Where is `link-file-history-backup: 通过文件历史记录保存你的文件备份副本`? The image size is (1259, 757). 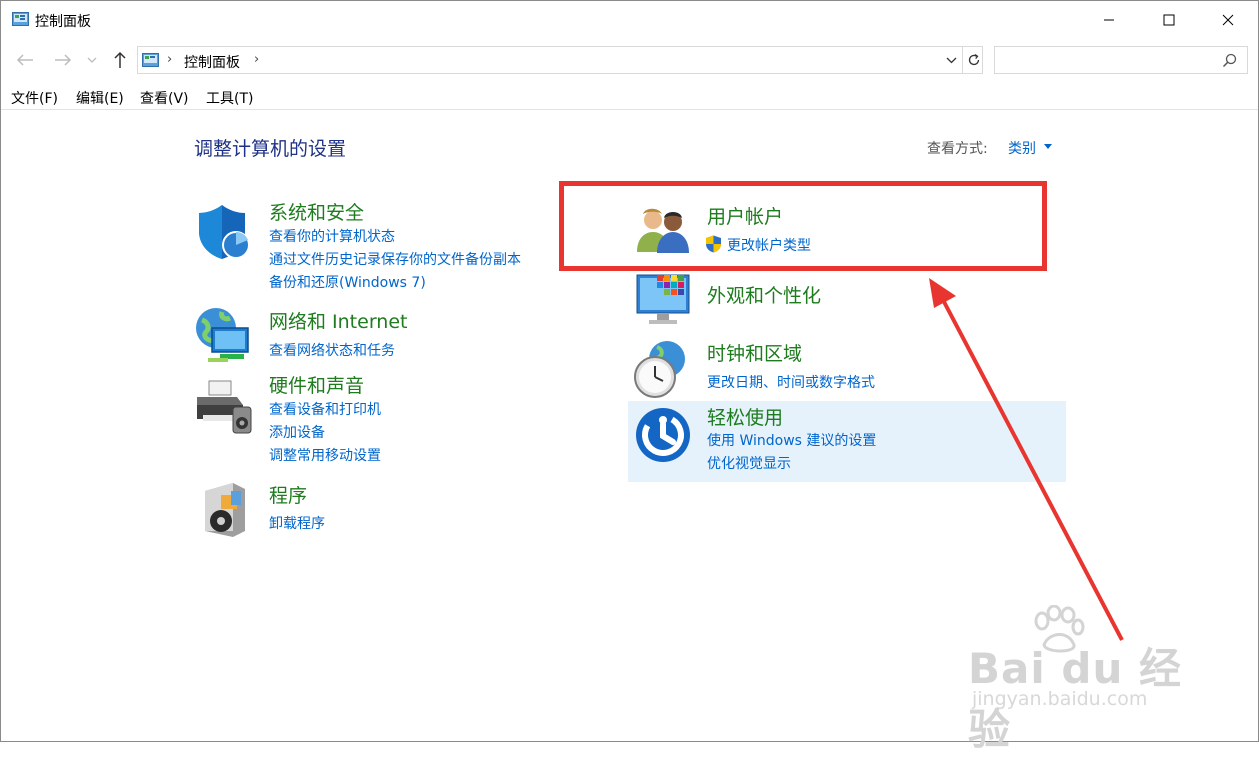
link-file-history-backup: 通过文件历史记录保存你的文件备份副本 is located at coordinates (395, 259).